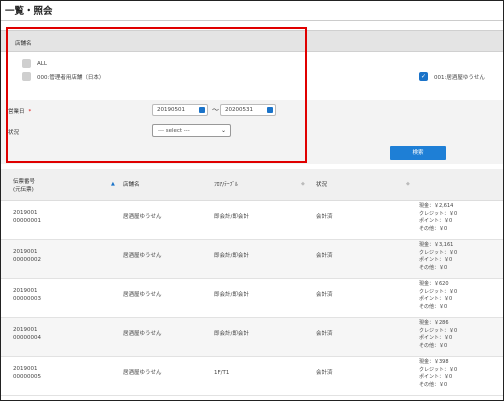 The width and height of the screenshot is (504, 401). I want to click on page-title: 一覧・照会, so click(29, 11).